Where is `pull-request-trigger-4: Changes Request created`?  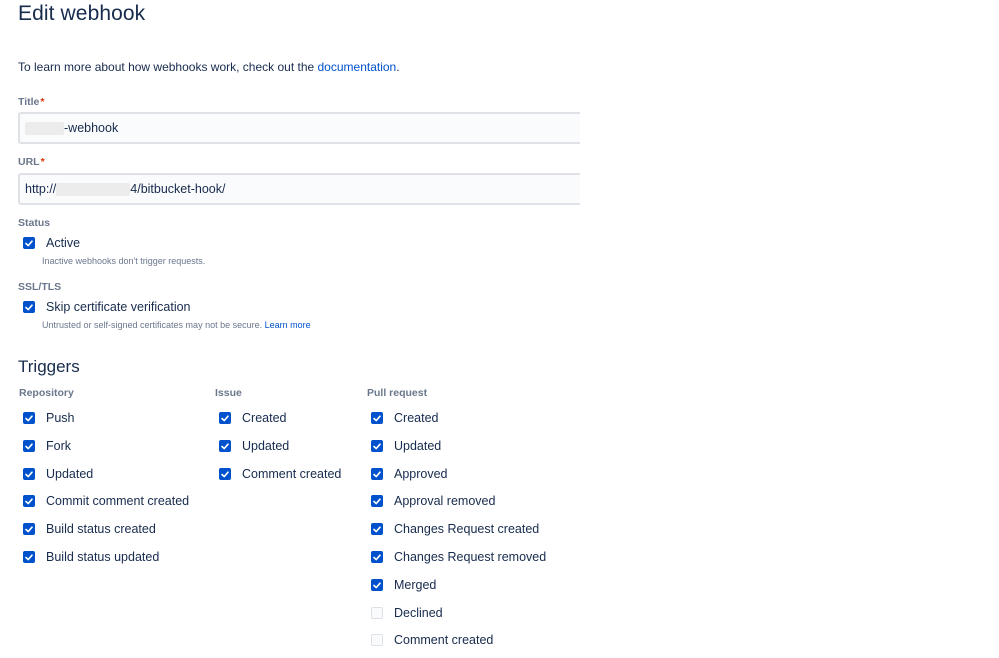
pull-request-trigger-4: Changes Request created is located at coordinates (452, 529).